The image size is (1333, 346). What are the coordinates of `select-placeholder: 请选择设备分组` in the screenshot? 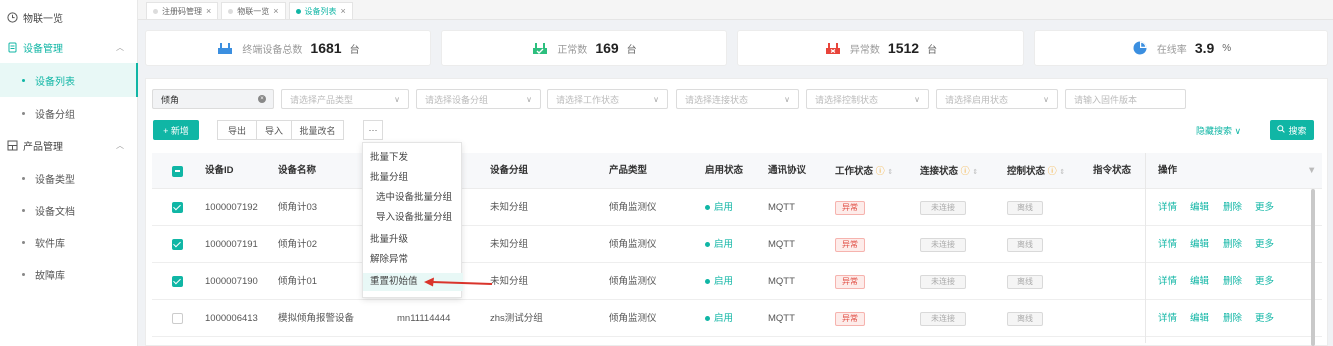 It's located at (457, 99).